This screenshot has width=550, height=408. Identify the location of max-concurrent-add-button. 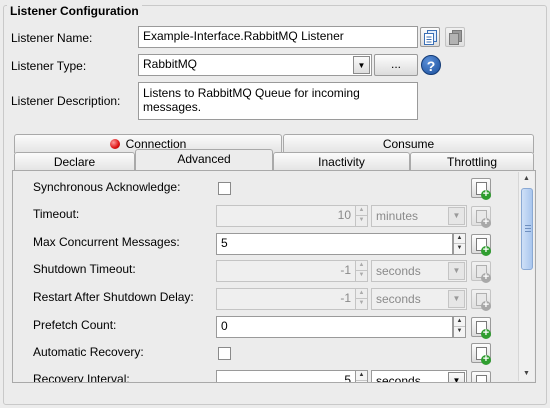
(481, 245).